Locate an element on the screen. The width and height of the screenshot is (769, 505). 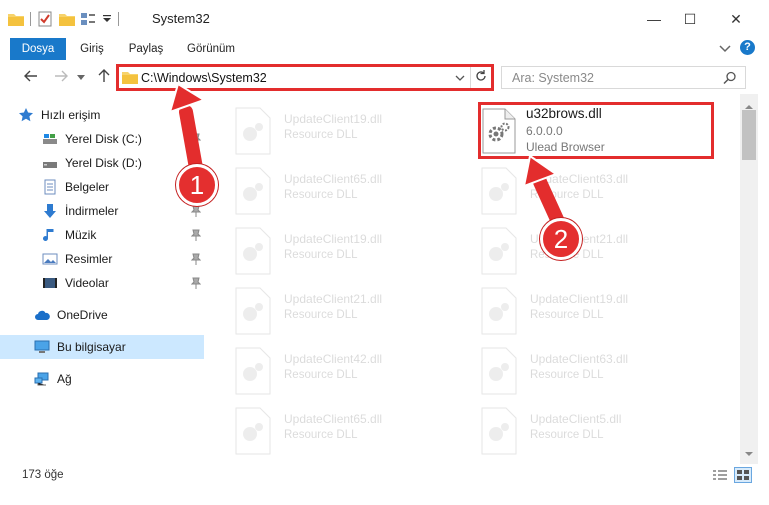
ribbon-tabs: Dosya Giriş Paylaş Görünüm ? is located at coordinates (384, 49).